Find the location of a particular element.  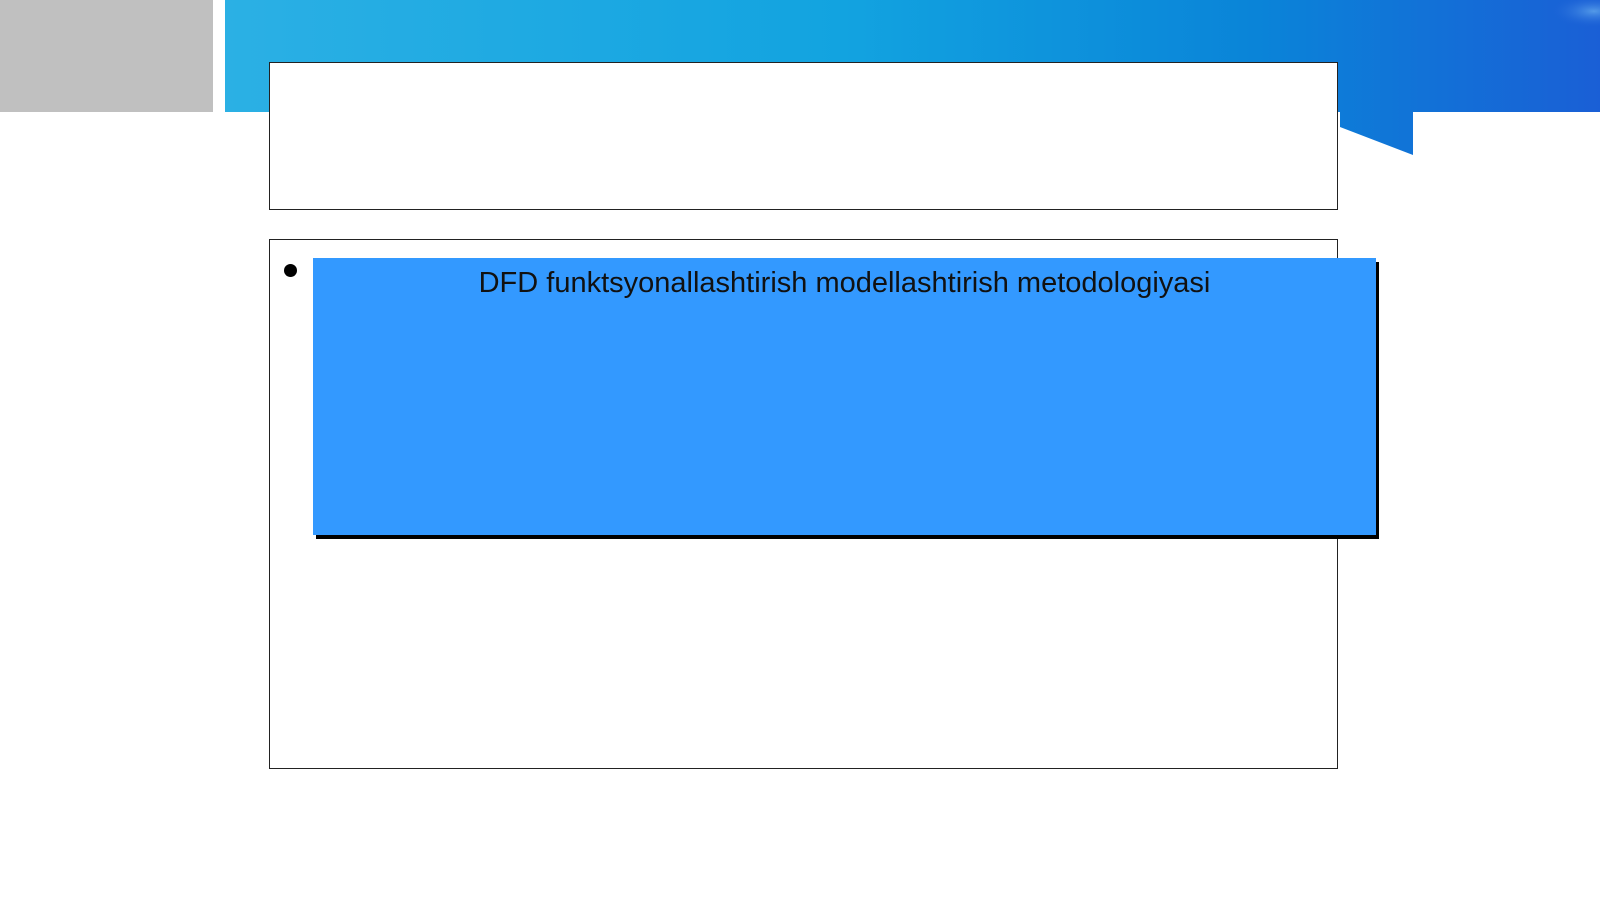

bullet-dot-icon is located at coordinates (290, 270).